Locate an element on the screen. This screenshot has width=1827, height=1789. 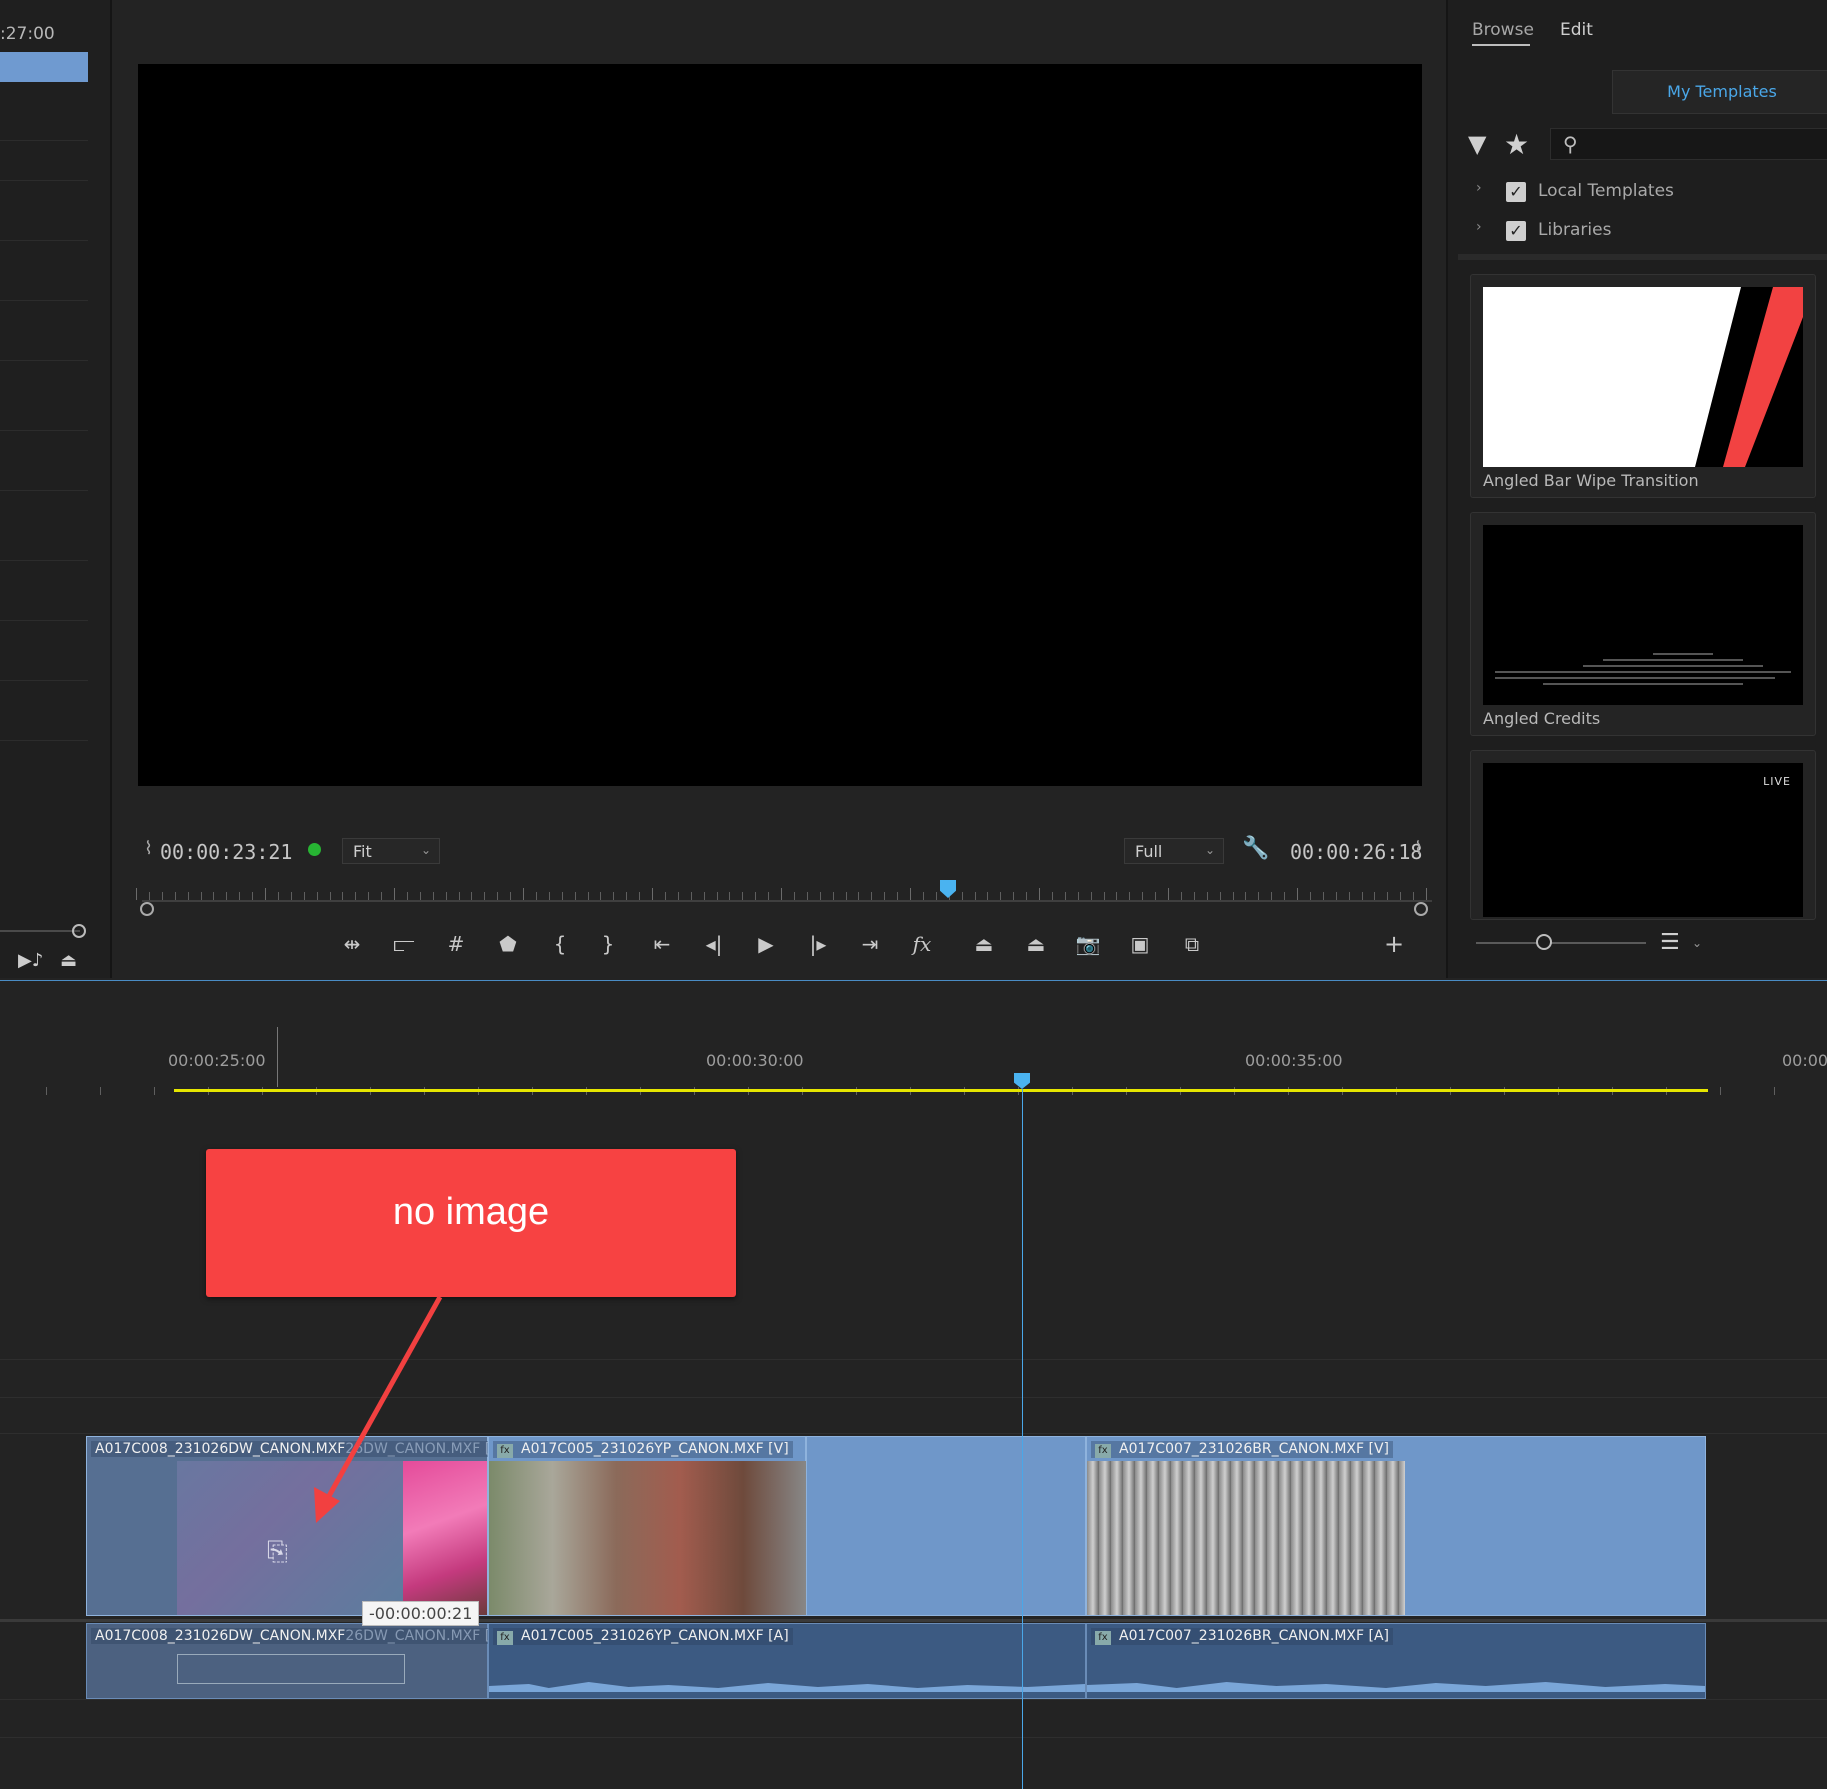
audio-waveform is located at coordinates (1396, 1687).